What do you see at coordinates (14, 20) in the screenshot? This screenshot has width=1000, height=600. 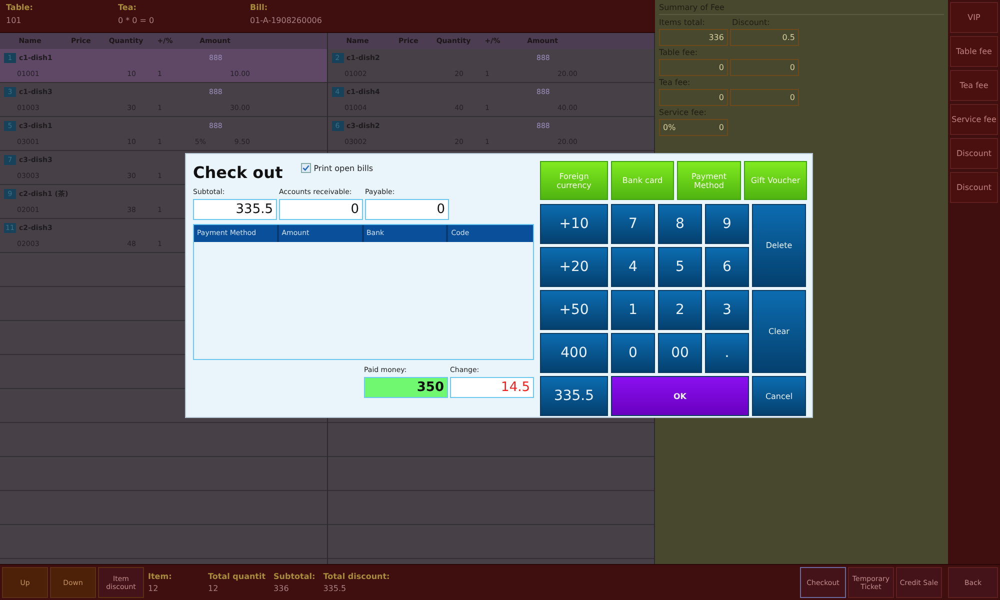 I see `field-value: 101` at bounding box center [14, 20].